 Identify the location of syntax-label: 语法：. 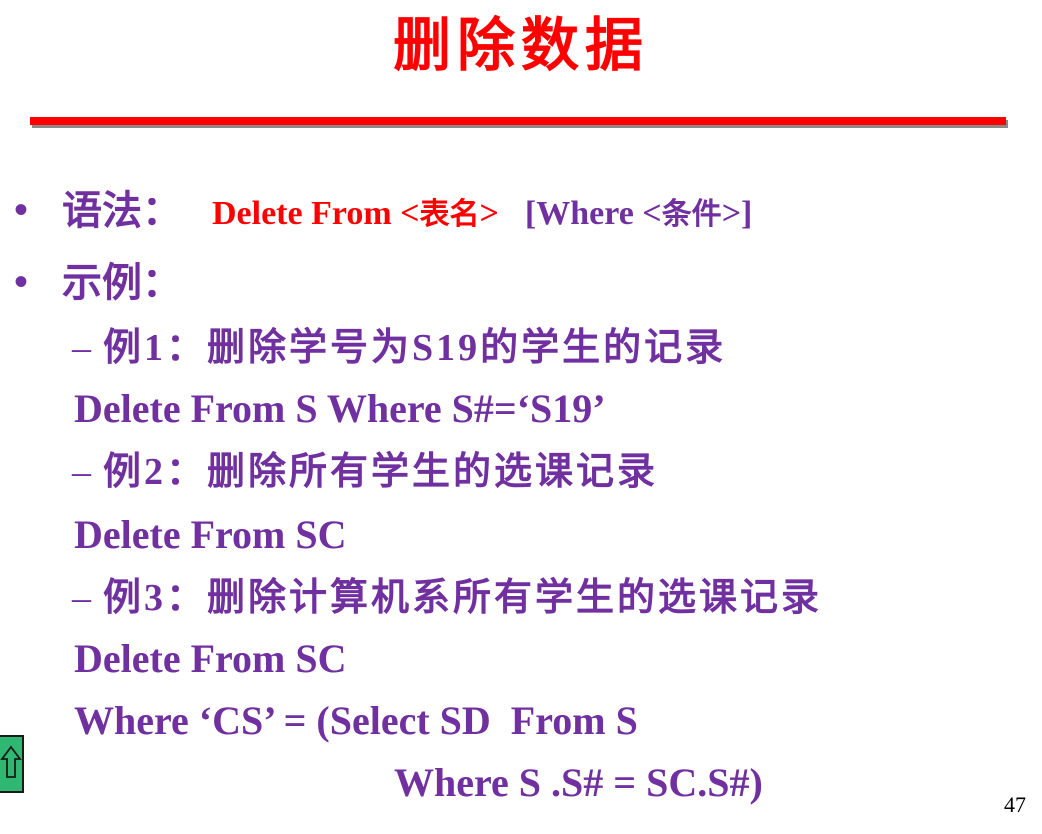
(122, 210).